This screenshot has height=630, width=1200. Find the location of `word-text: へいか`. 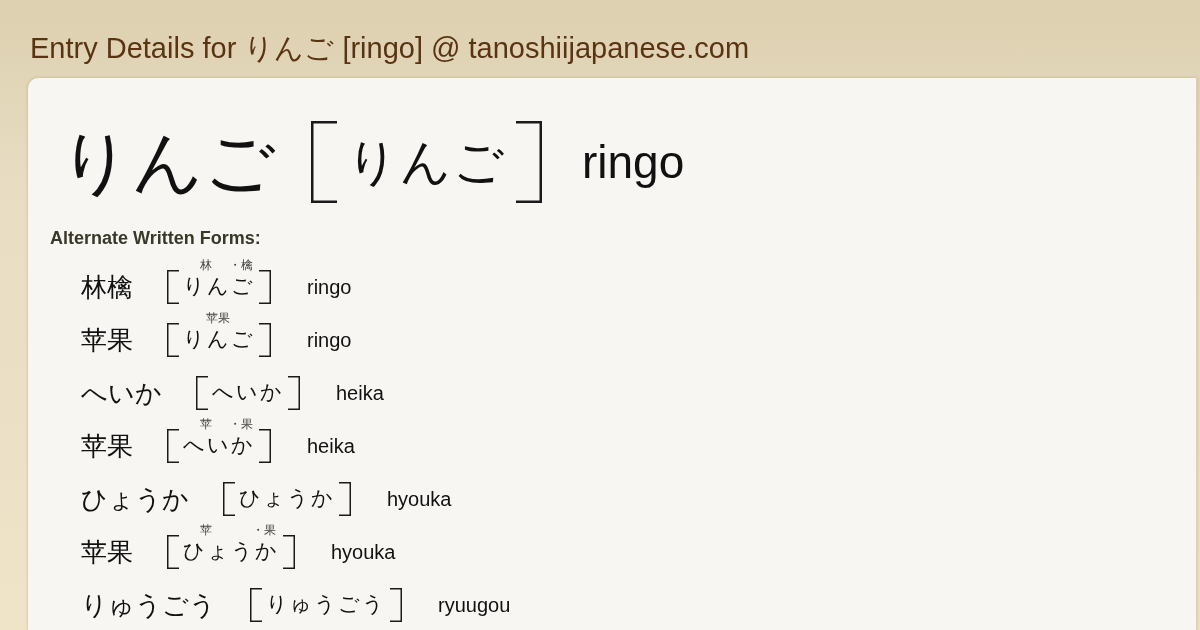

word-text: へいか is located at coordinates (121, 392).